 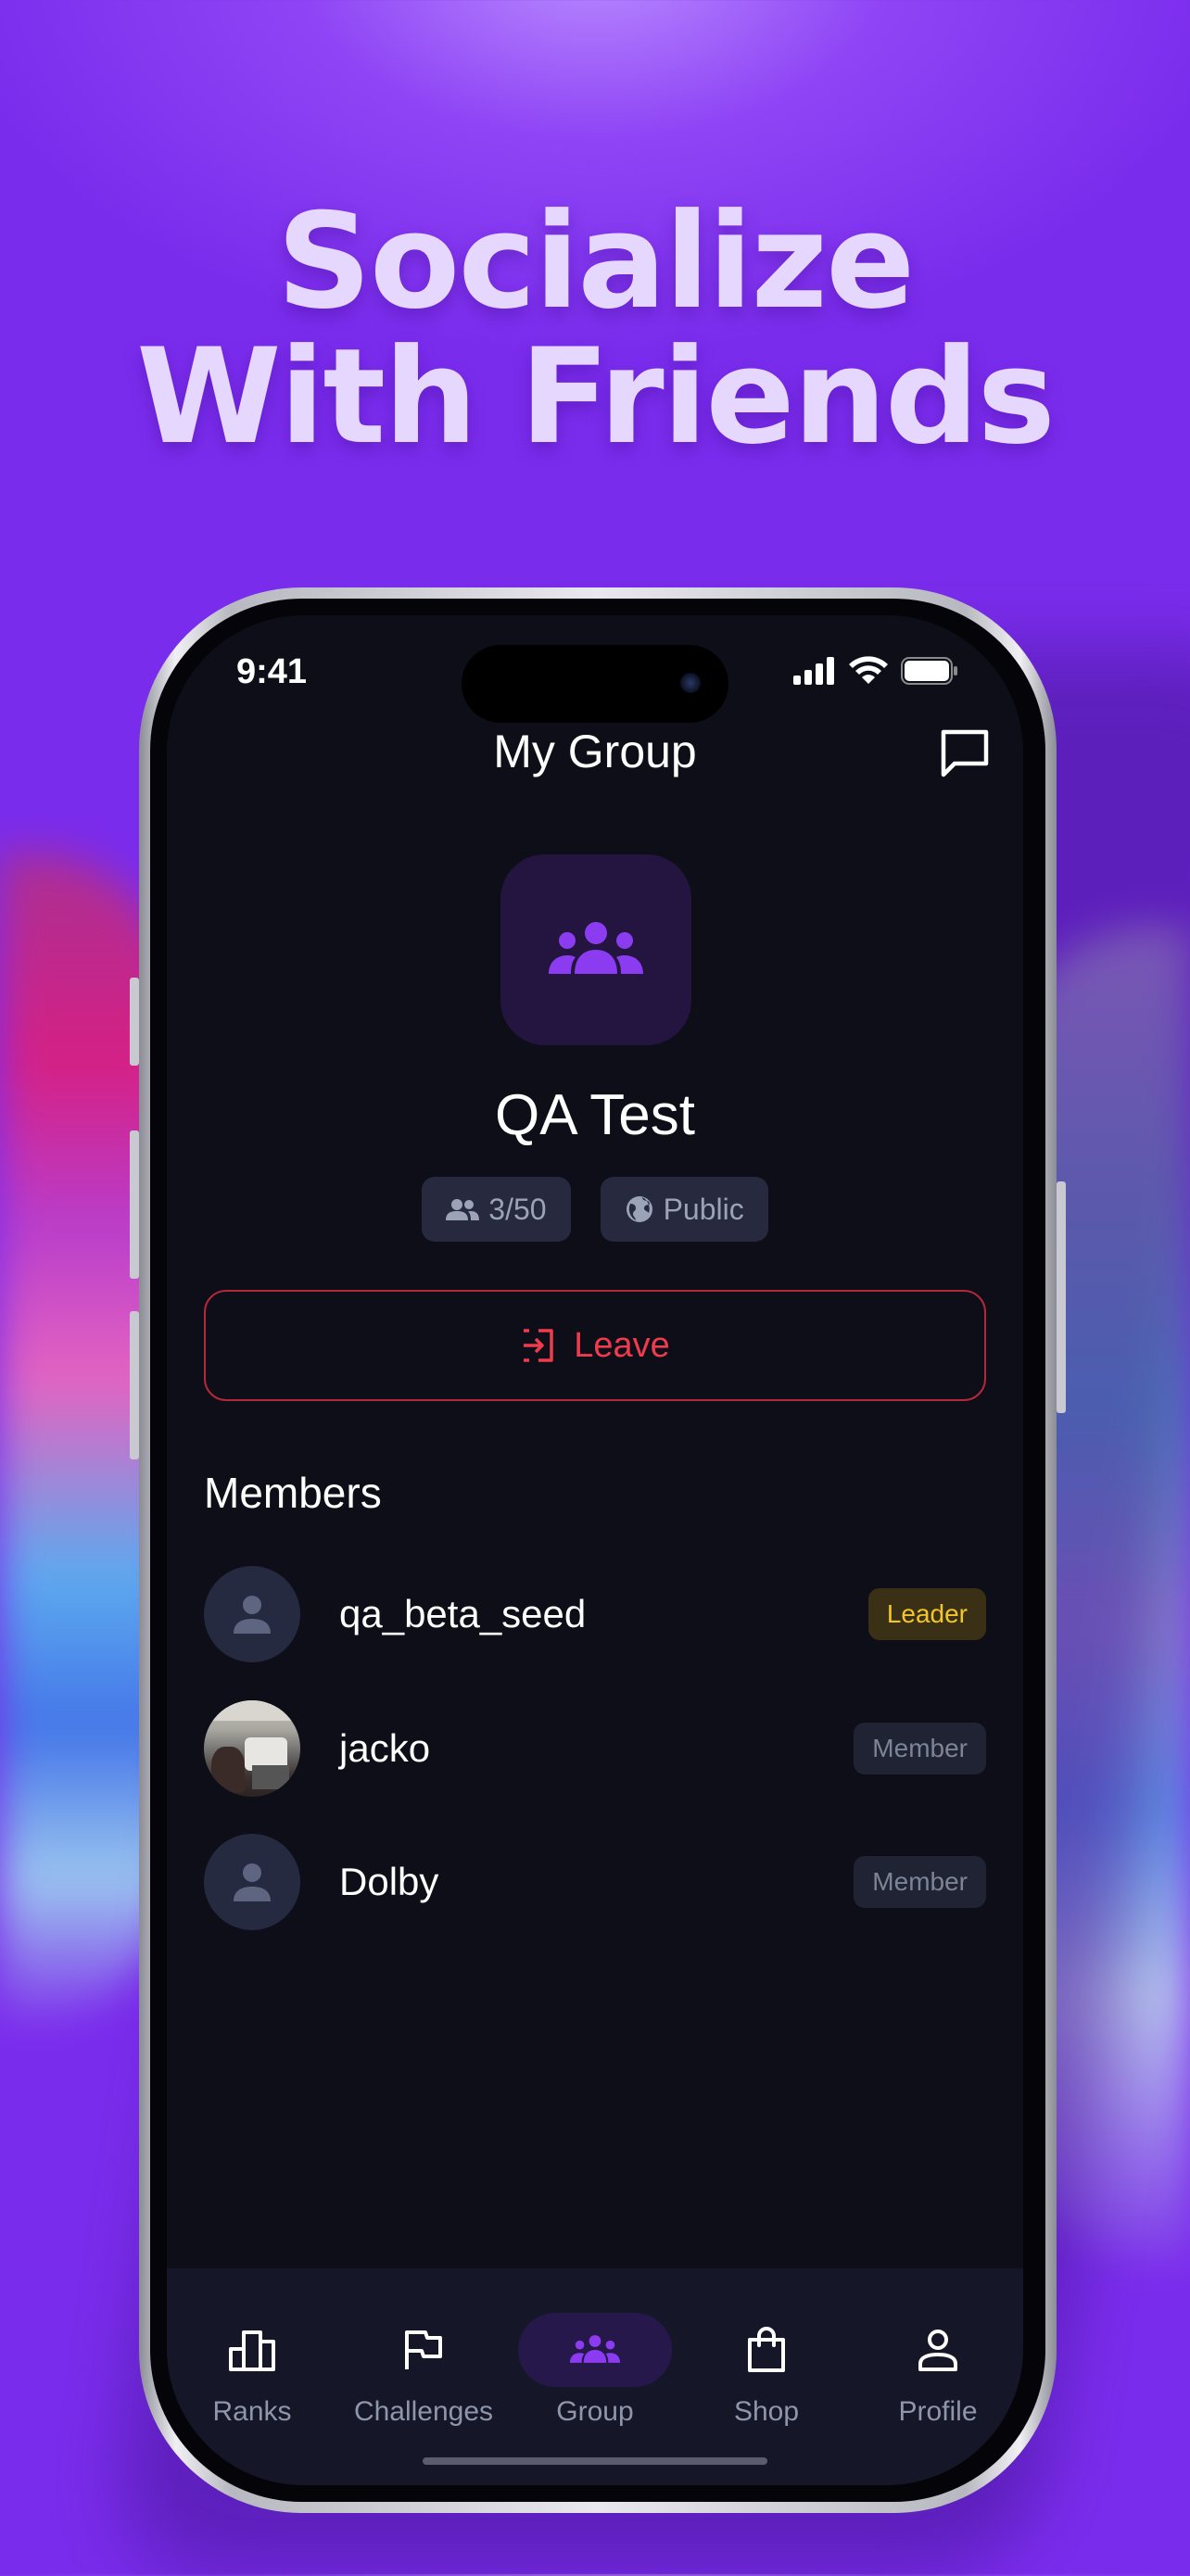 I want to click on headline-line-1: Socialize, so click(x=596, y=261).